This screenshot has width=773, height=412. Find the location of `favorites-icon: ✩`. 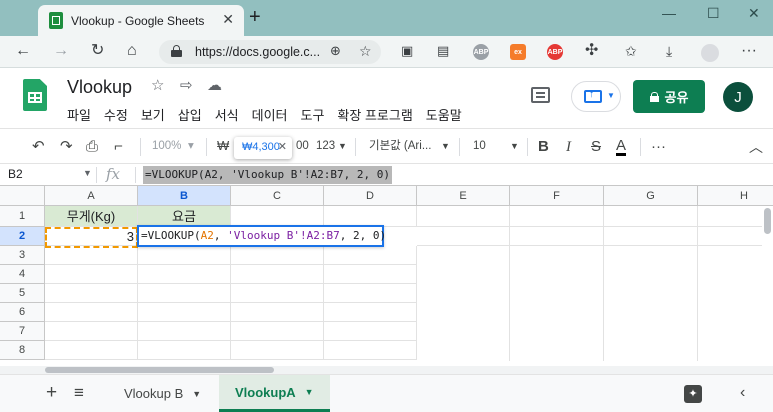

favorites-icon: ✩ is located at coordinates (631, 51).